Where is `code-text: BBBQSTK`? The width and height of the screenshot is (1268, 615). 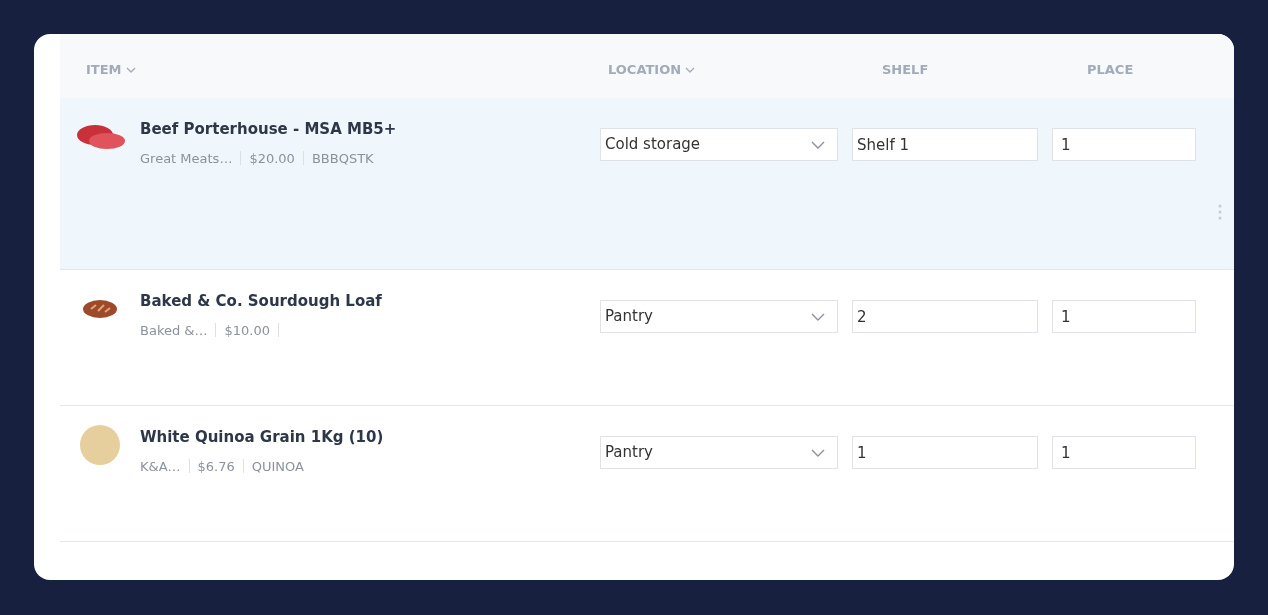
code-text: BBBQSTK is located at coordinates (342, 158).